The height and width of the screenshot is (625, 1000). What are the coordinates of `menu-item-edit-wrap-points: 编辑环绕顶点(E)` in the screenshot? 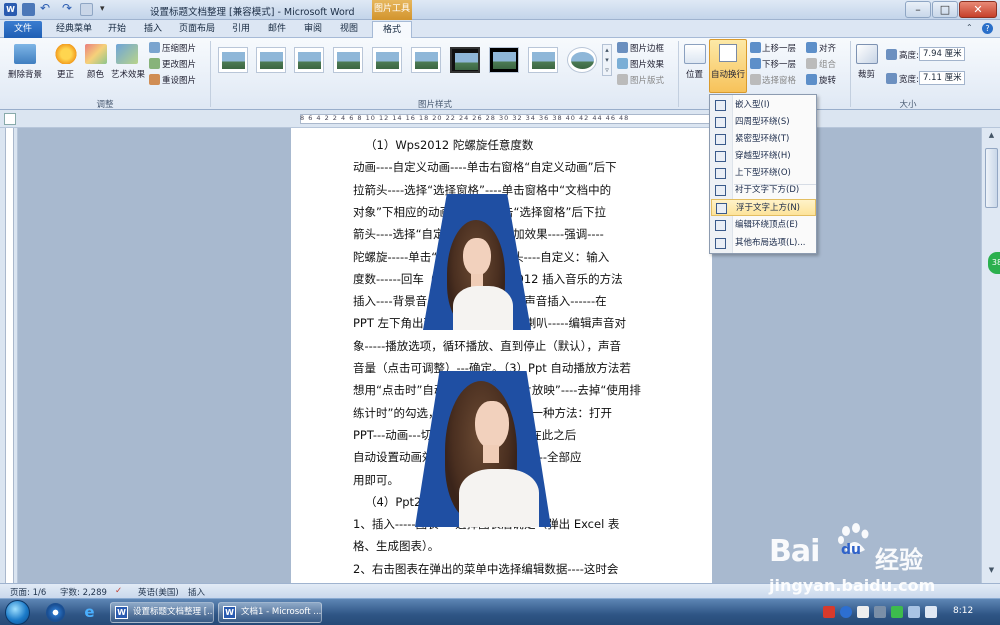 It's located at (763, 225).